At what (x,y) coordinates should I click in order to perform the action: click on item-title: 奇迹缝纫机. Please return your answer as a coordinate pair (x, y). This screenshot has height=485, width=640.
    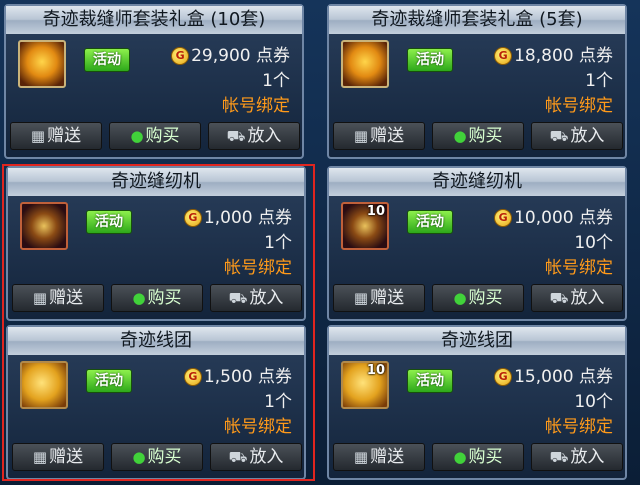
    Looking at the image, I should click on (477, 182).